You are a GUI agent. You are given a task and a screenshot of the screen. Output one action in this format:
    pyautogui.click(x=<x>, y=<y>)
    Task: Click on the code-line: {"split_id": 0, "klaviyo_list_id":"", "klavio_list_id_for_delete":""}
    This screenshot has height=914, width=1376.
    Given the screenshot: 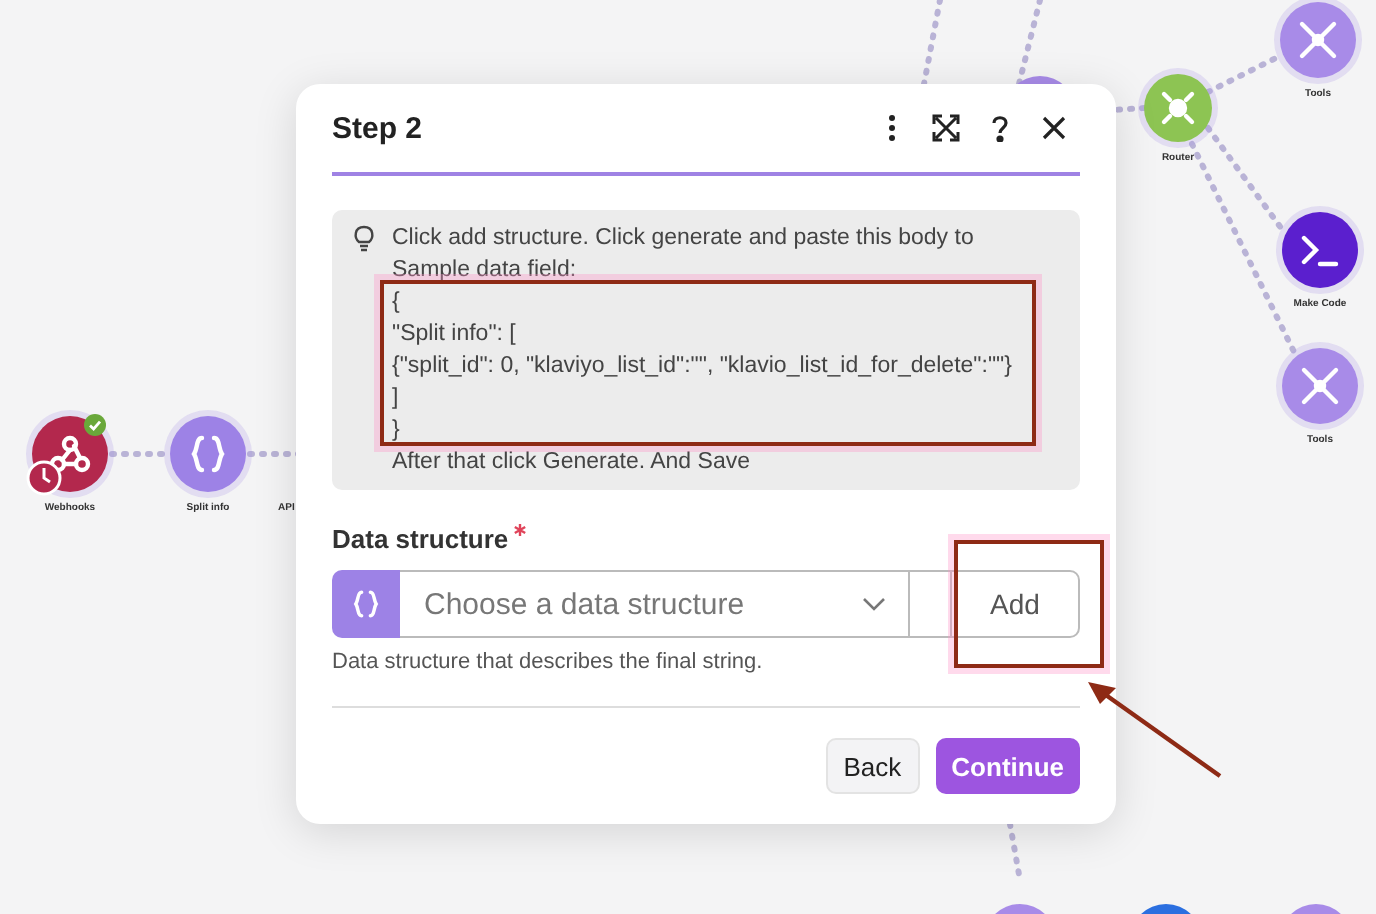 What is the action you would take?
    pyautogui.click(x=702, y=367)
    